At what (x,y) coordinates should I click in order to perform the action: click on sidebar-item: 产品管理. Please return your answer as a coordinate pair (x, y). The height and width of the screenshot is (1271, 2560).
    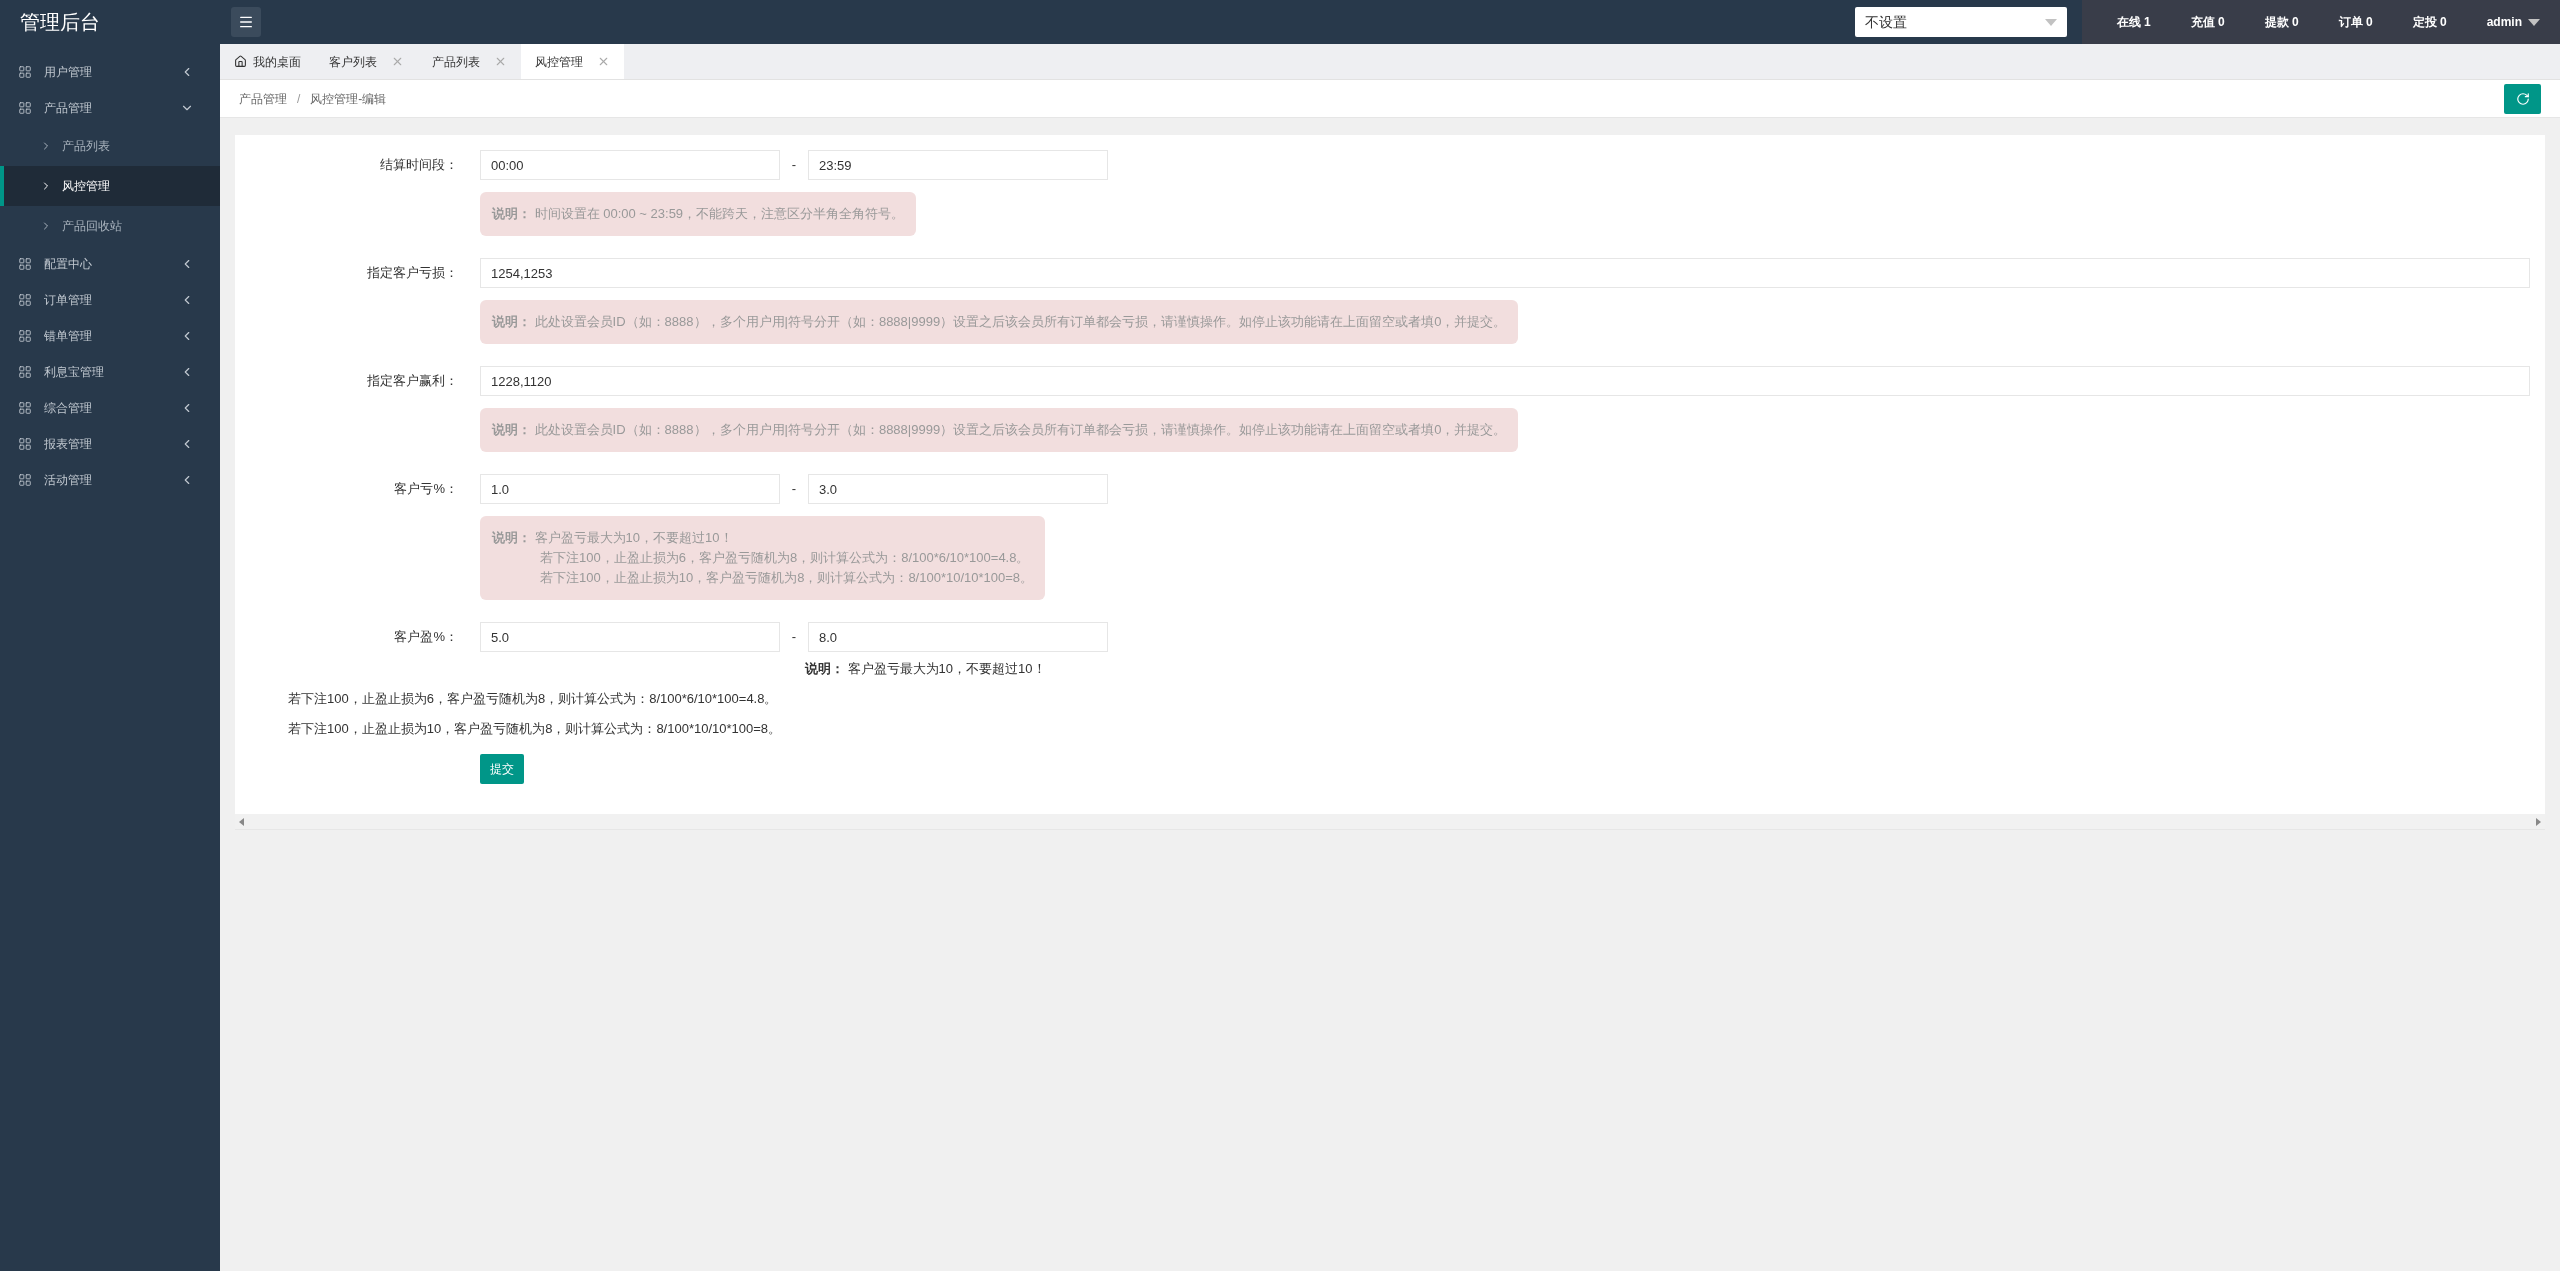
    Looking at the image, I should click on (110, 108).